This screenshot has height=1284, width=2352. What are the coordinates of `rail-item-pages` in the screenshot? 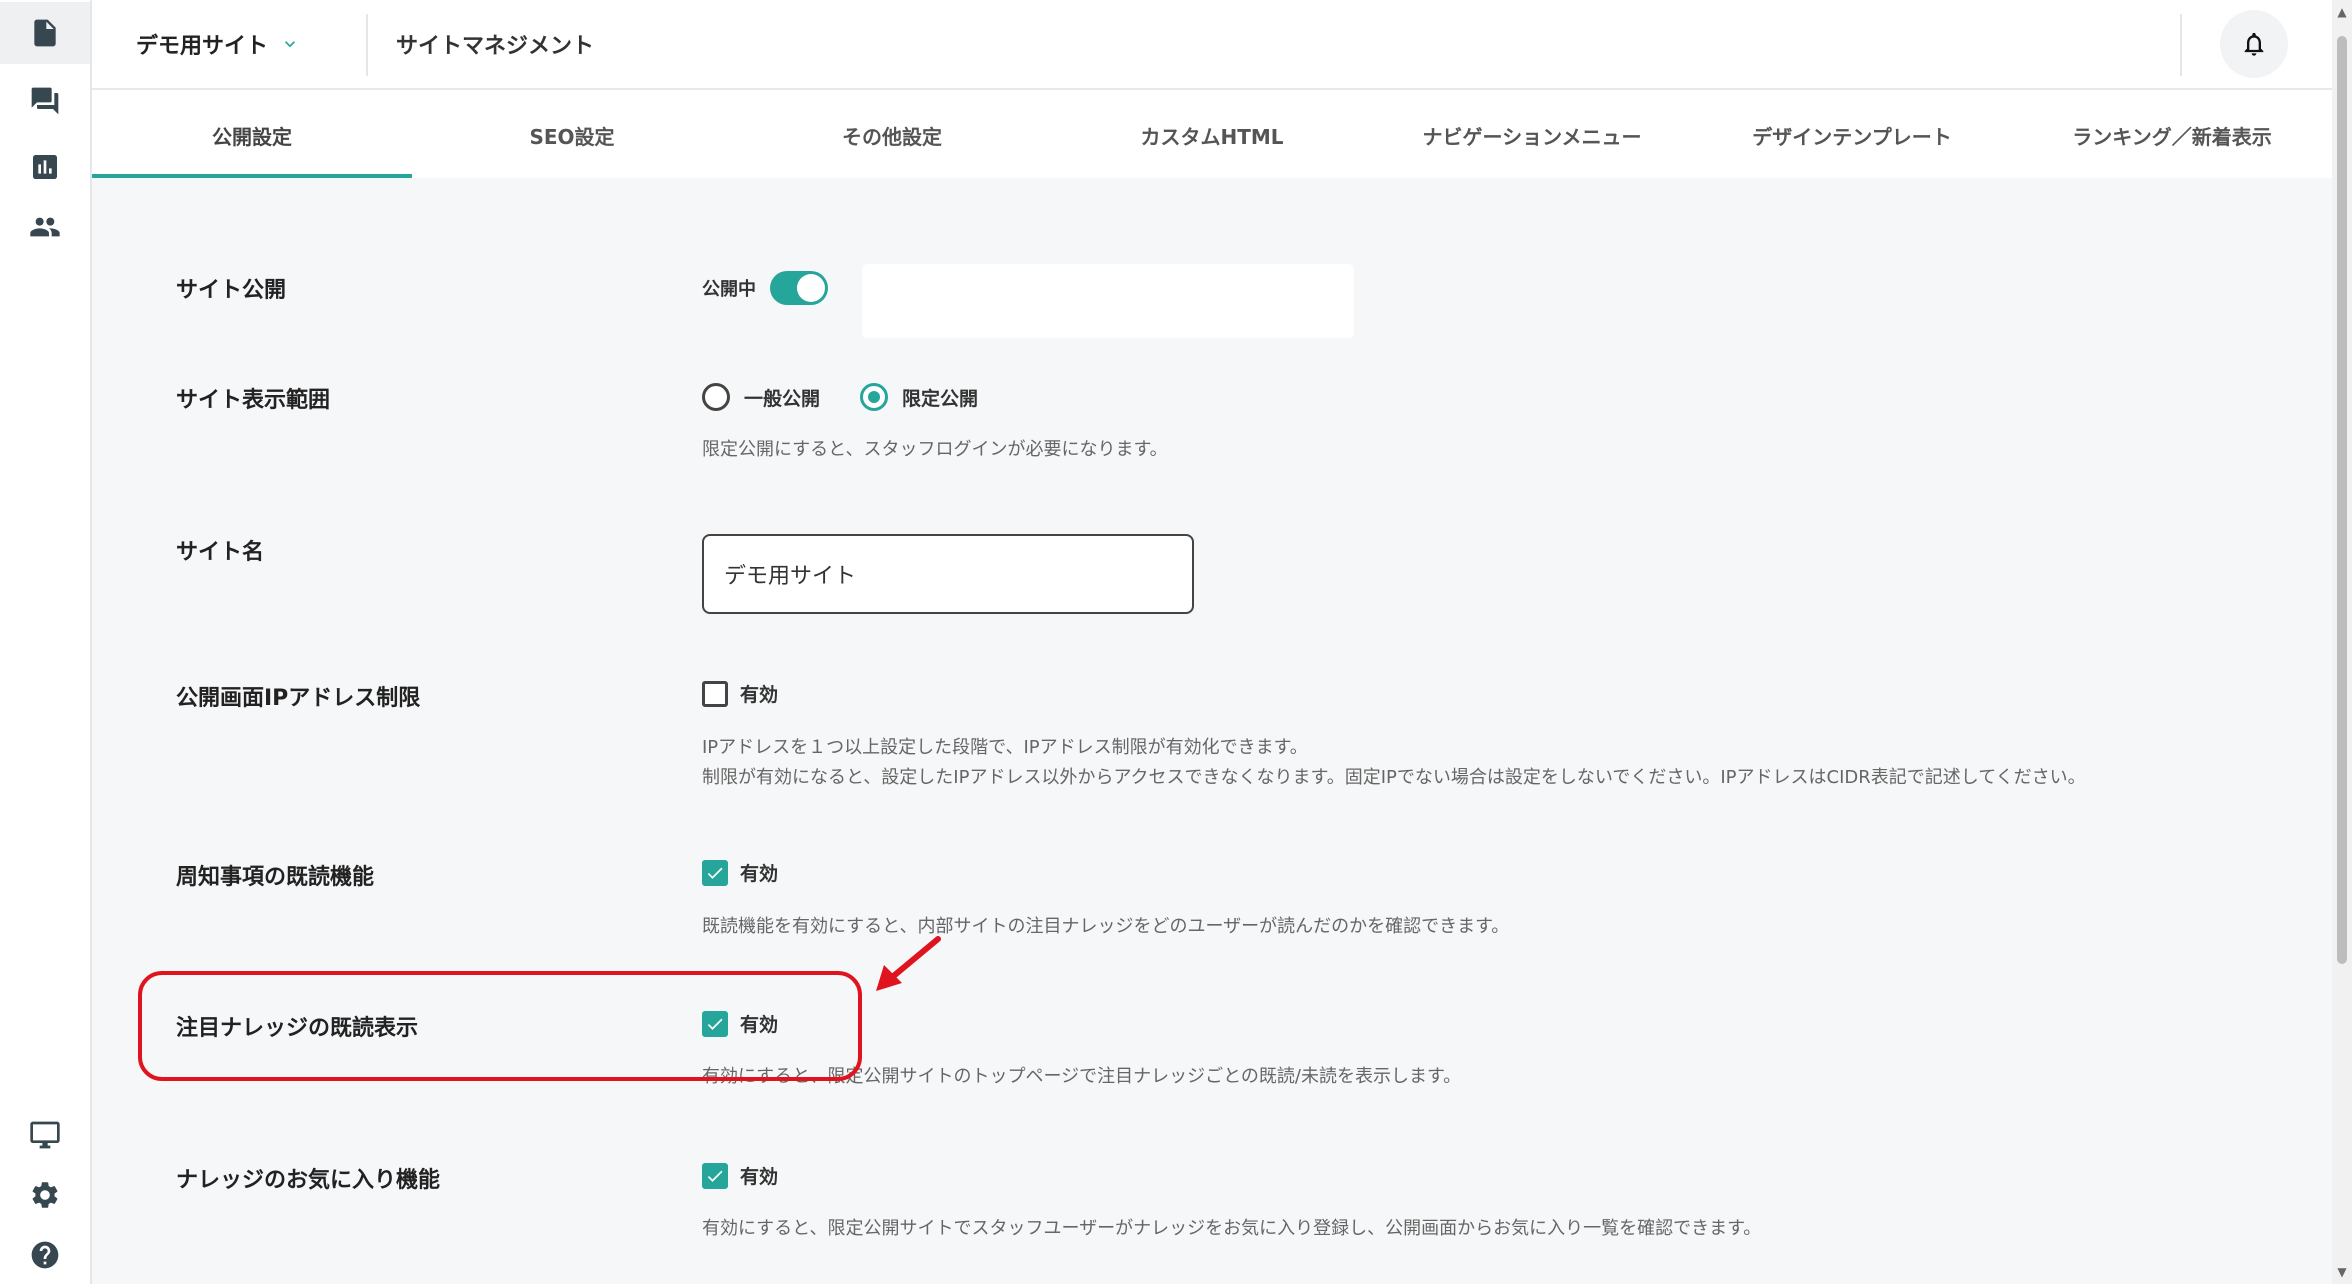 It's located at (45, 33).